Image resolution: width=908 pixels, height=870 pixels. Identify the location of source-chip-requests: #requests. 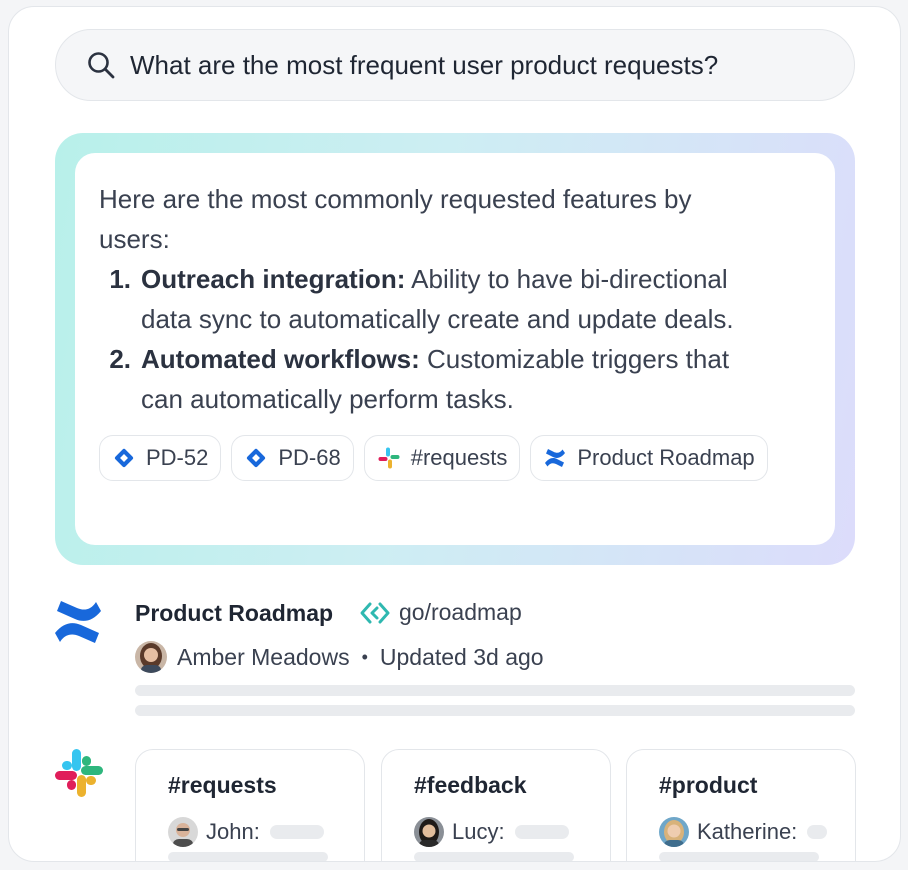
(442, 458).